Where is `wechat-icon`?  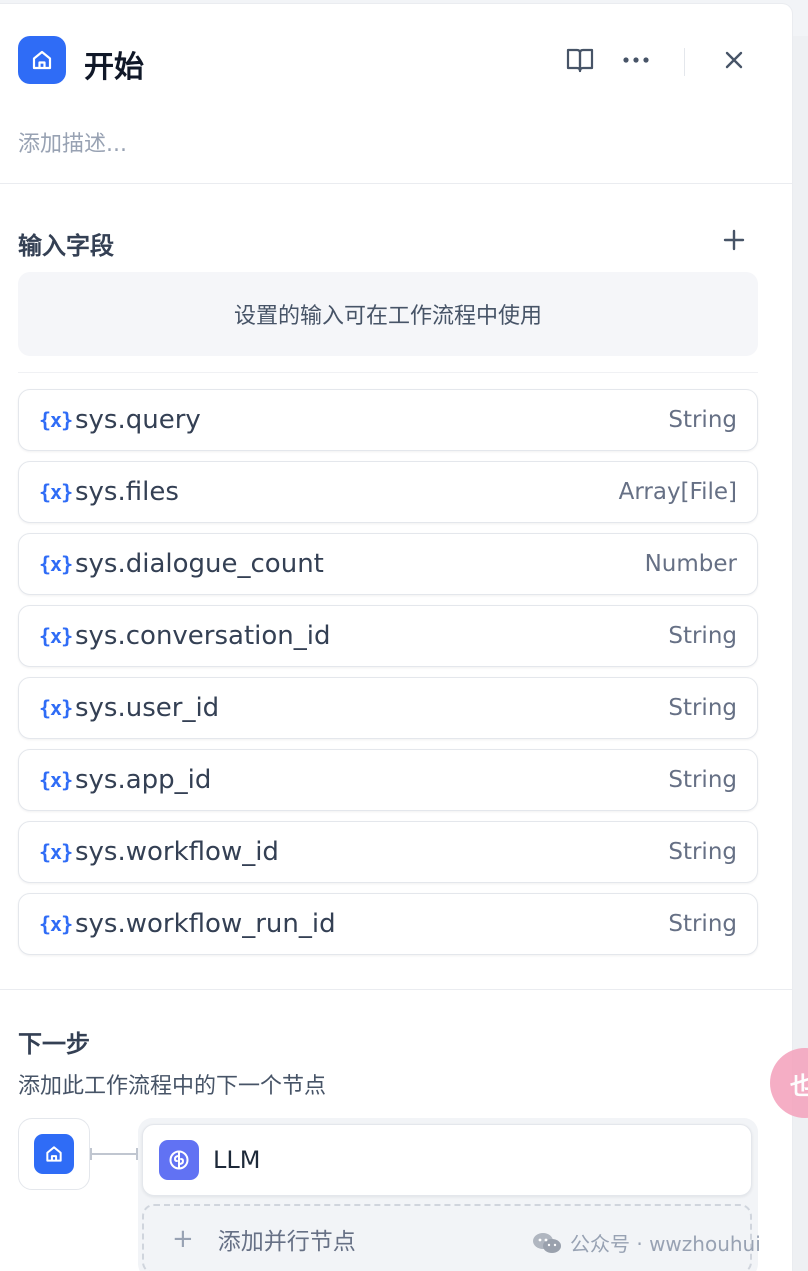
wechat-icon is located at coordinates (547, 1242).